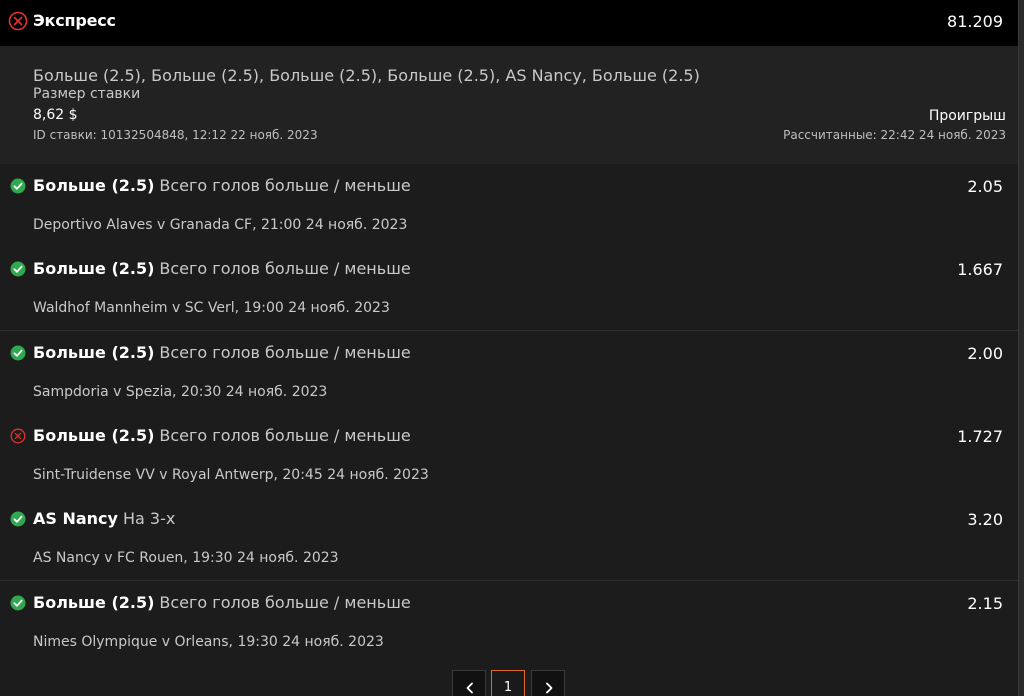  What do you see at coordinates (980, 436) in the screenshot?
I see `leg-odds: 1.727` at bounding box center [980, 436].